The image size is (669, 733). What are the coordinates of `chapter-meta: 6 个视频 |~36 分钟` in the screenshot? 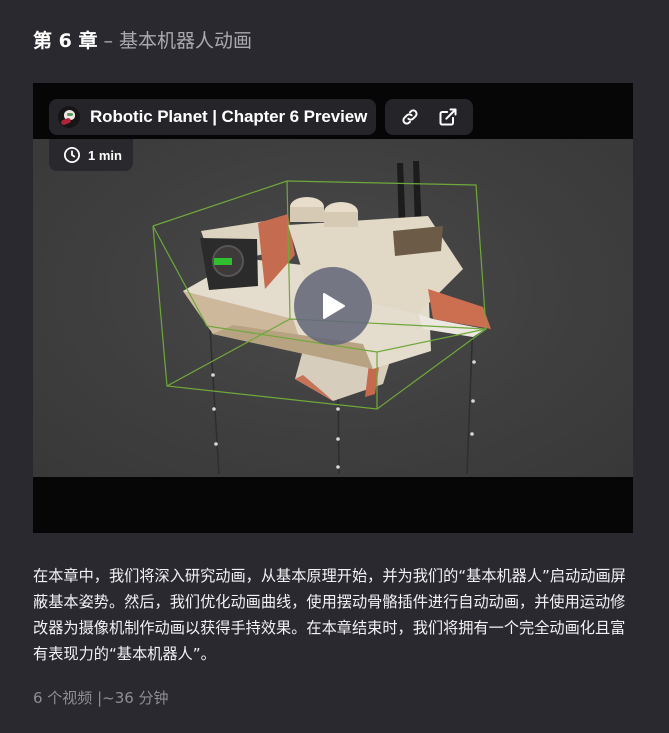 It's located at (101, 698).